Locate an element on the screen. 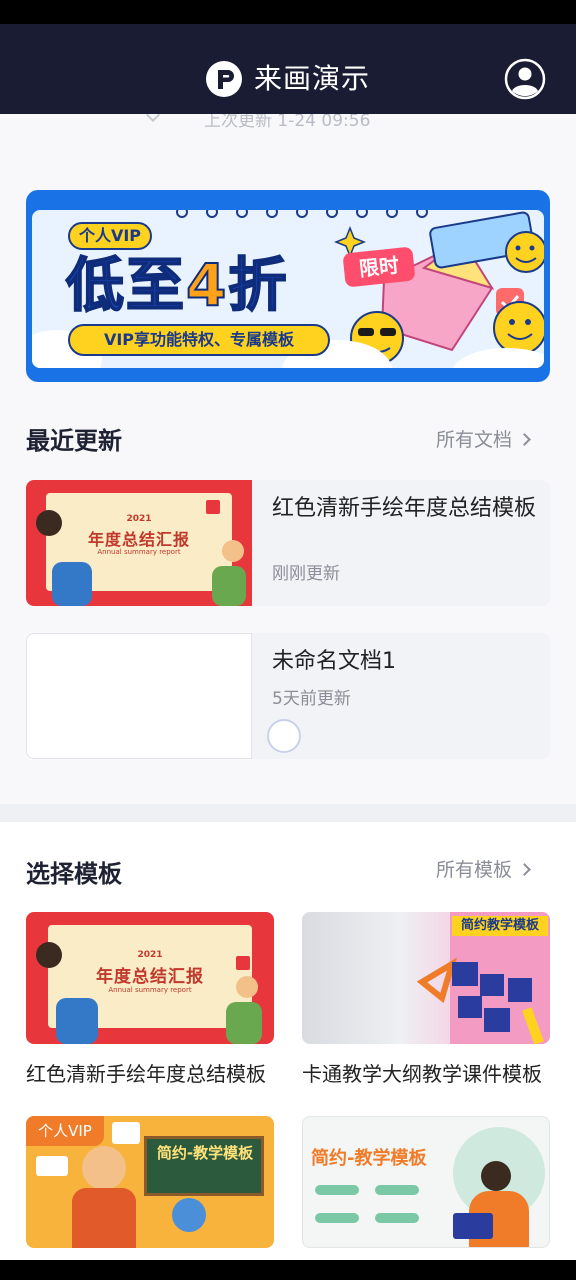  vip-promo-banner: 个人VIP 低至4折 限时 VIP享功能特权、专属模板 is located at coordinates (288, 286).